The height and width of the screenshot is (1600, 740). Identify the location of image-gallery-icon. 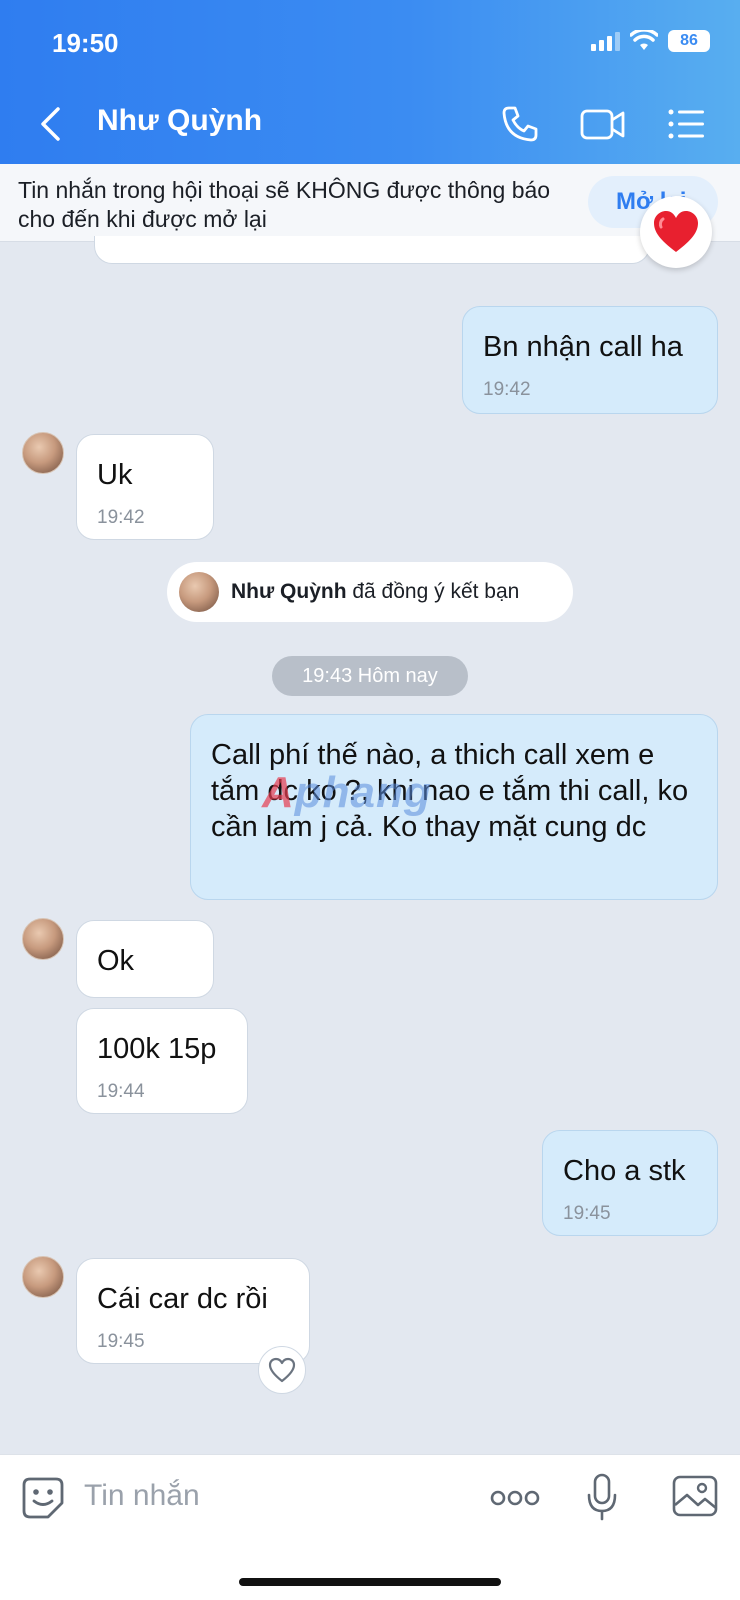
(695, 1496).